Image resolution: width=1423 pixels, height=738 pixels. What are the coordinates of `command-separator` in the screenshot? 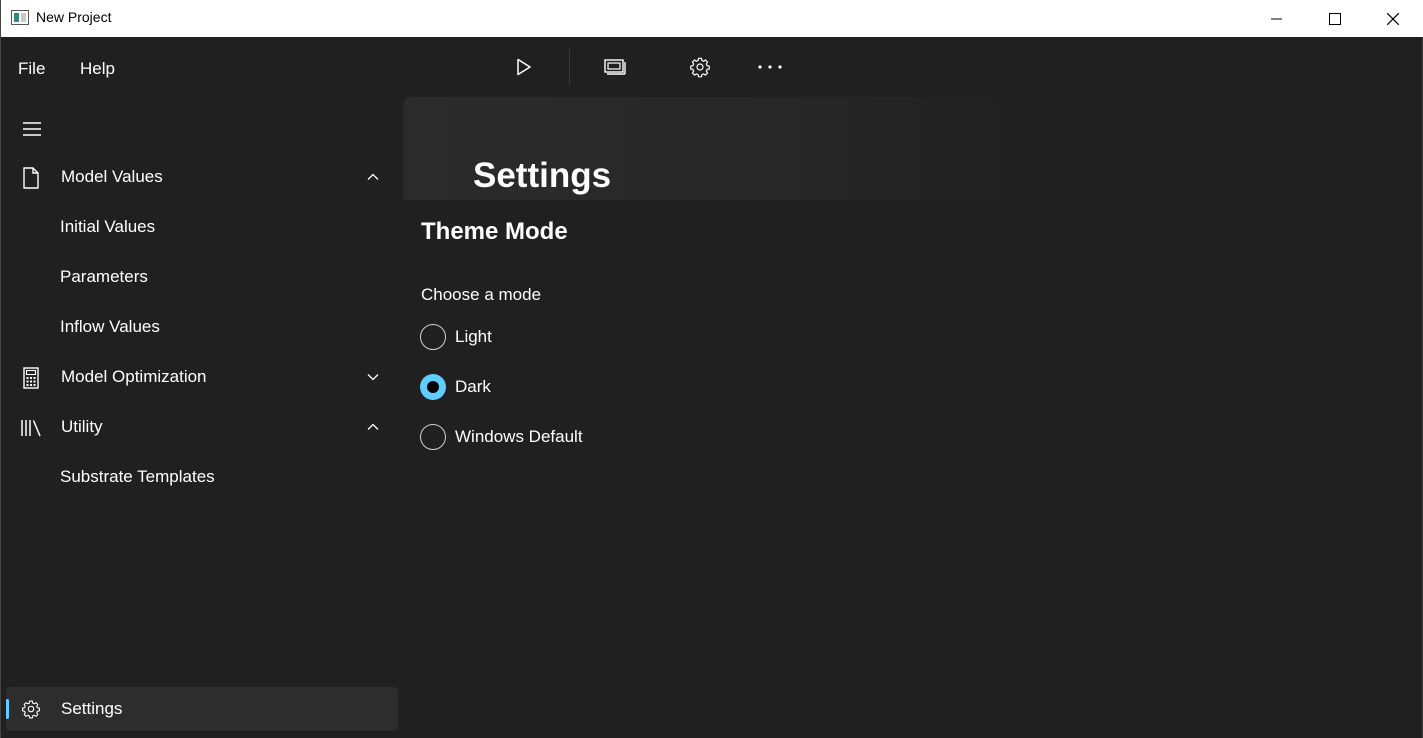 It's located at (569, 67).